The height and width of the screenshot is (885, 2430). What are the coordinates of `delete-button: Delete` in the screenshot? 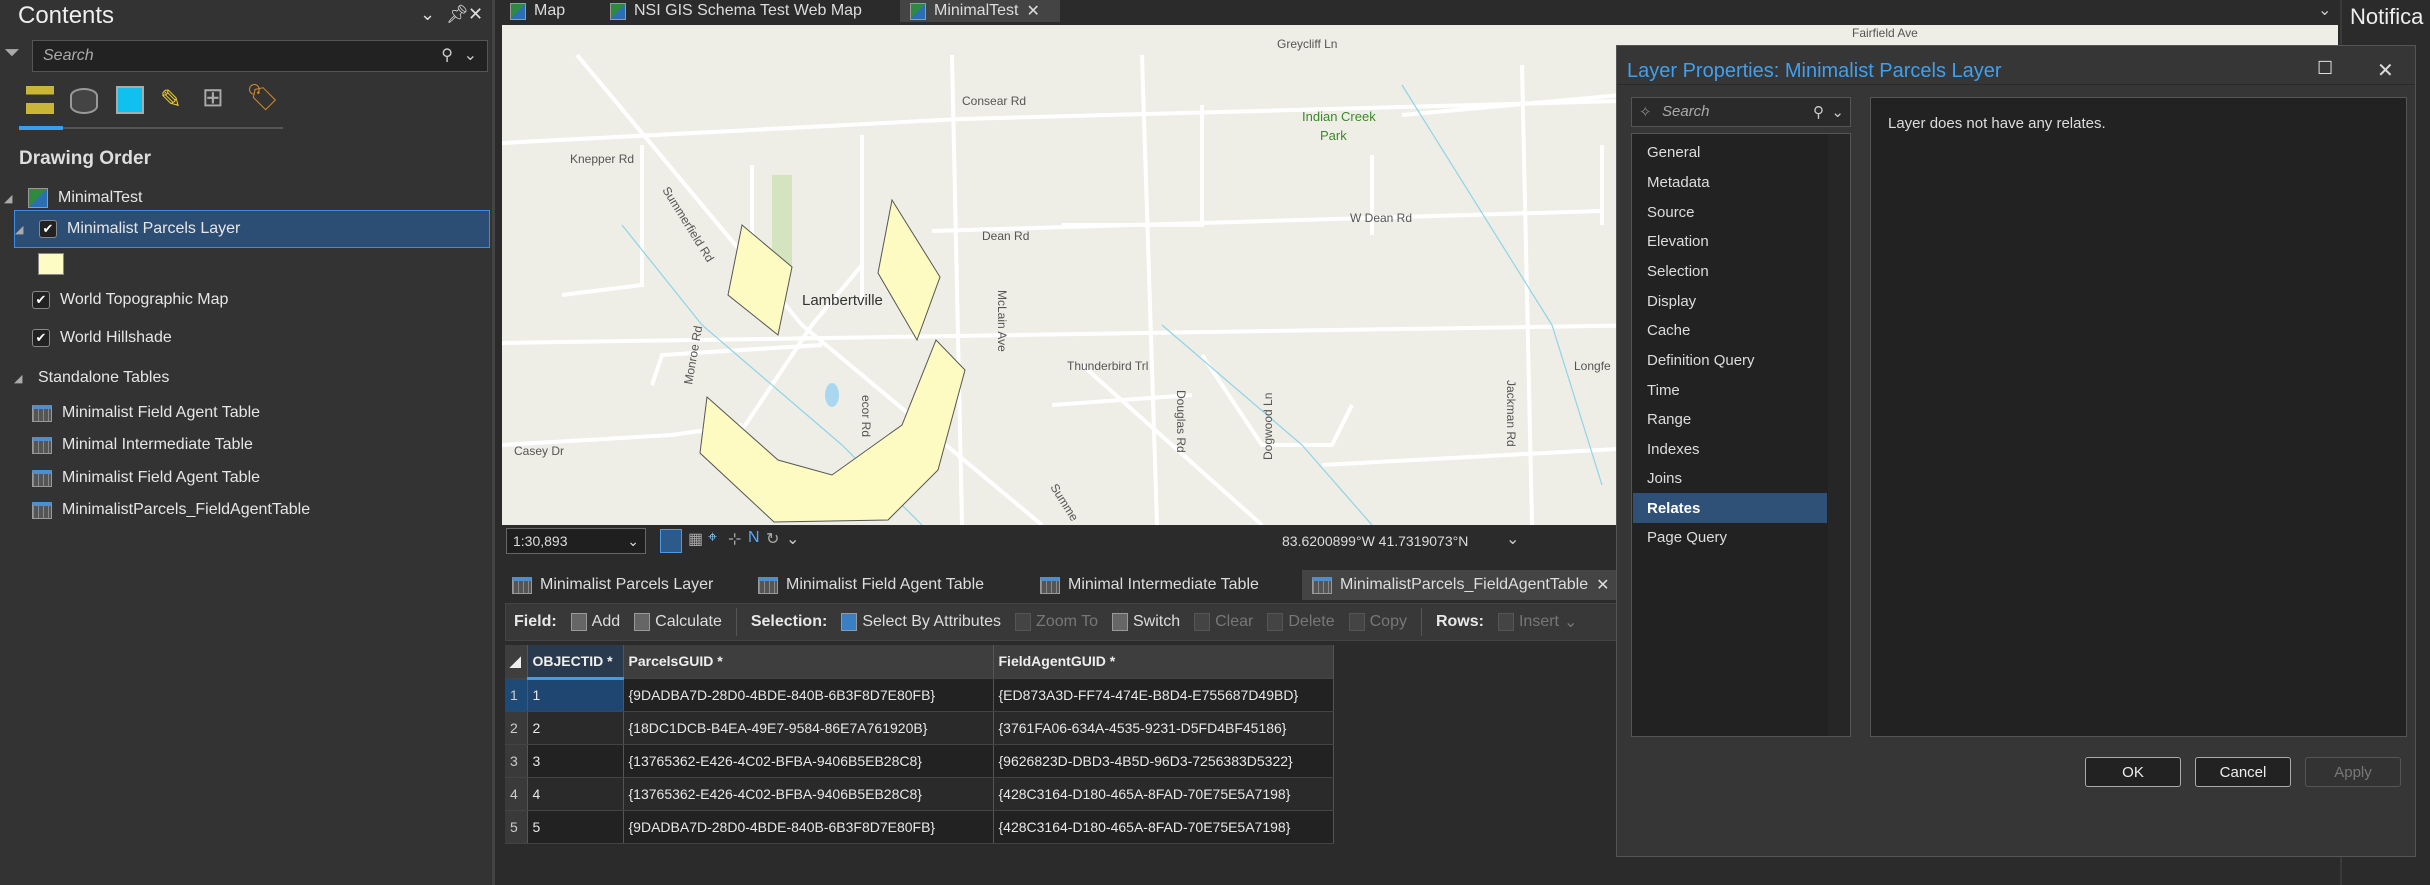 It's located at (1301, 622).